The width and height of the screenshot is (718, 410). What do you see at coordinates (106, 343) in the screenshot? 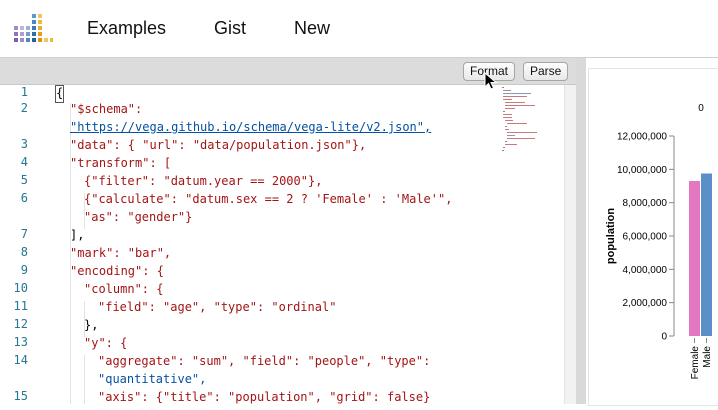
I see `code-line: "y": {` at bounding box center [106, 343].